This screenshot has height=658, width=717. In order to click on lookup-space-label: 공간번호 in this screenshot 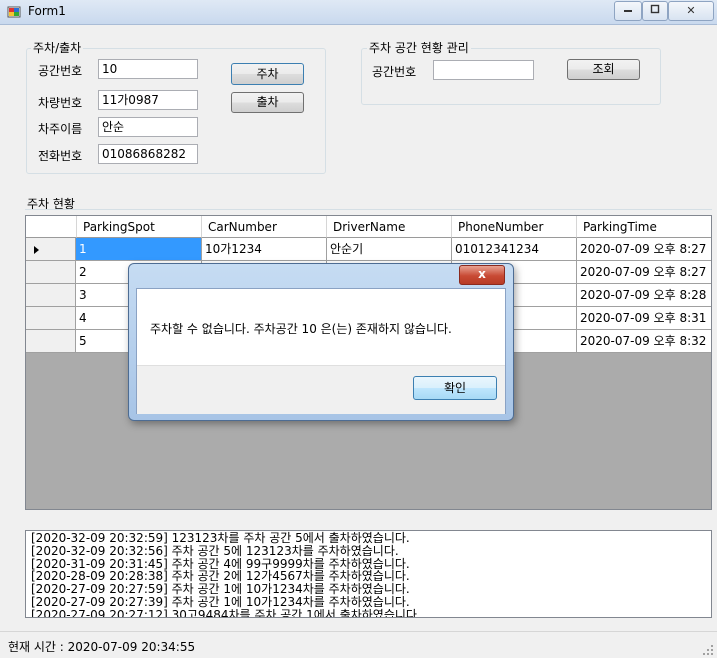, I will do `click(394, 72)`.